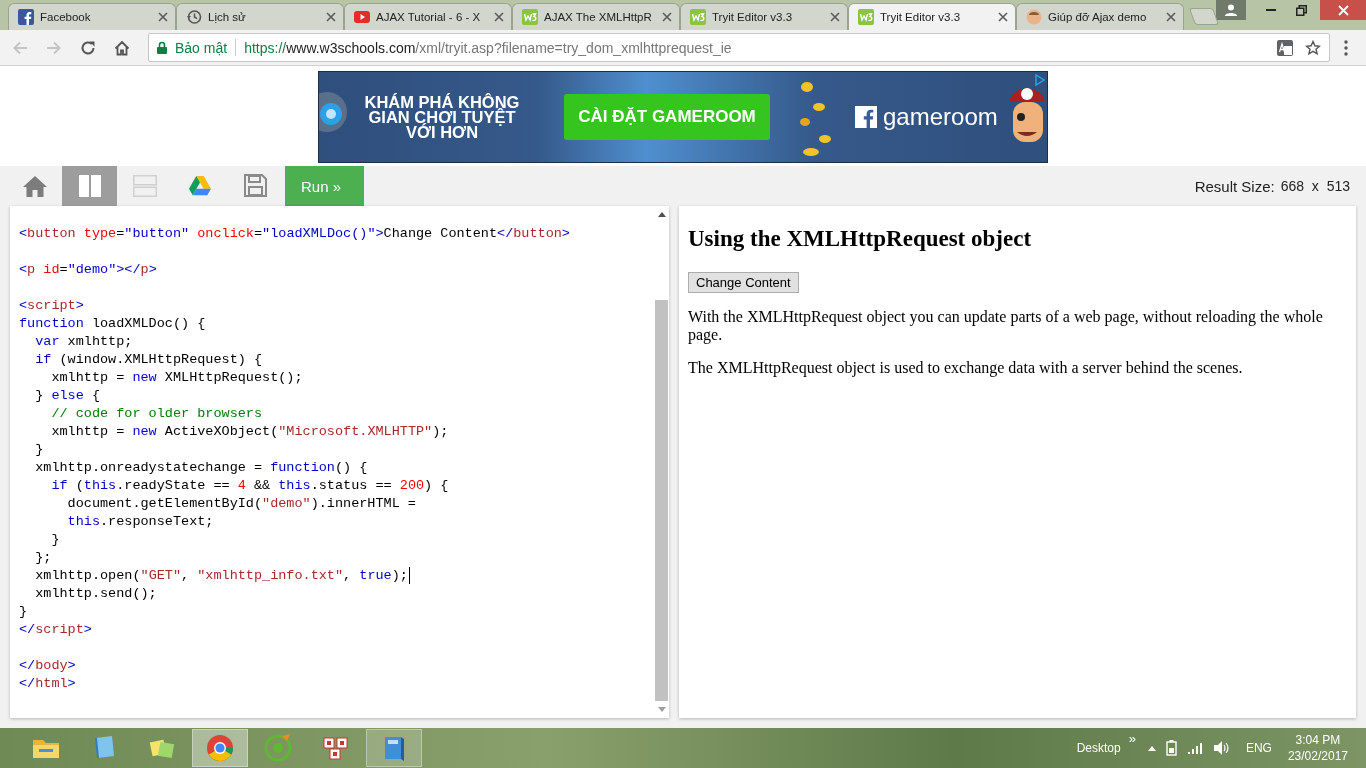 Image resolution: width=1366 pixels, height=768 pixels. What do you see at coordinates (860, 239) in the screenshot?
I see `result-heading: Using the XMLHttpRequest object` at bounding box center [860, 239].